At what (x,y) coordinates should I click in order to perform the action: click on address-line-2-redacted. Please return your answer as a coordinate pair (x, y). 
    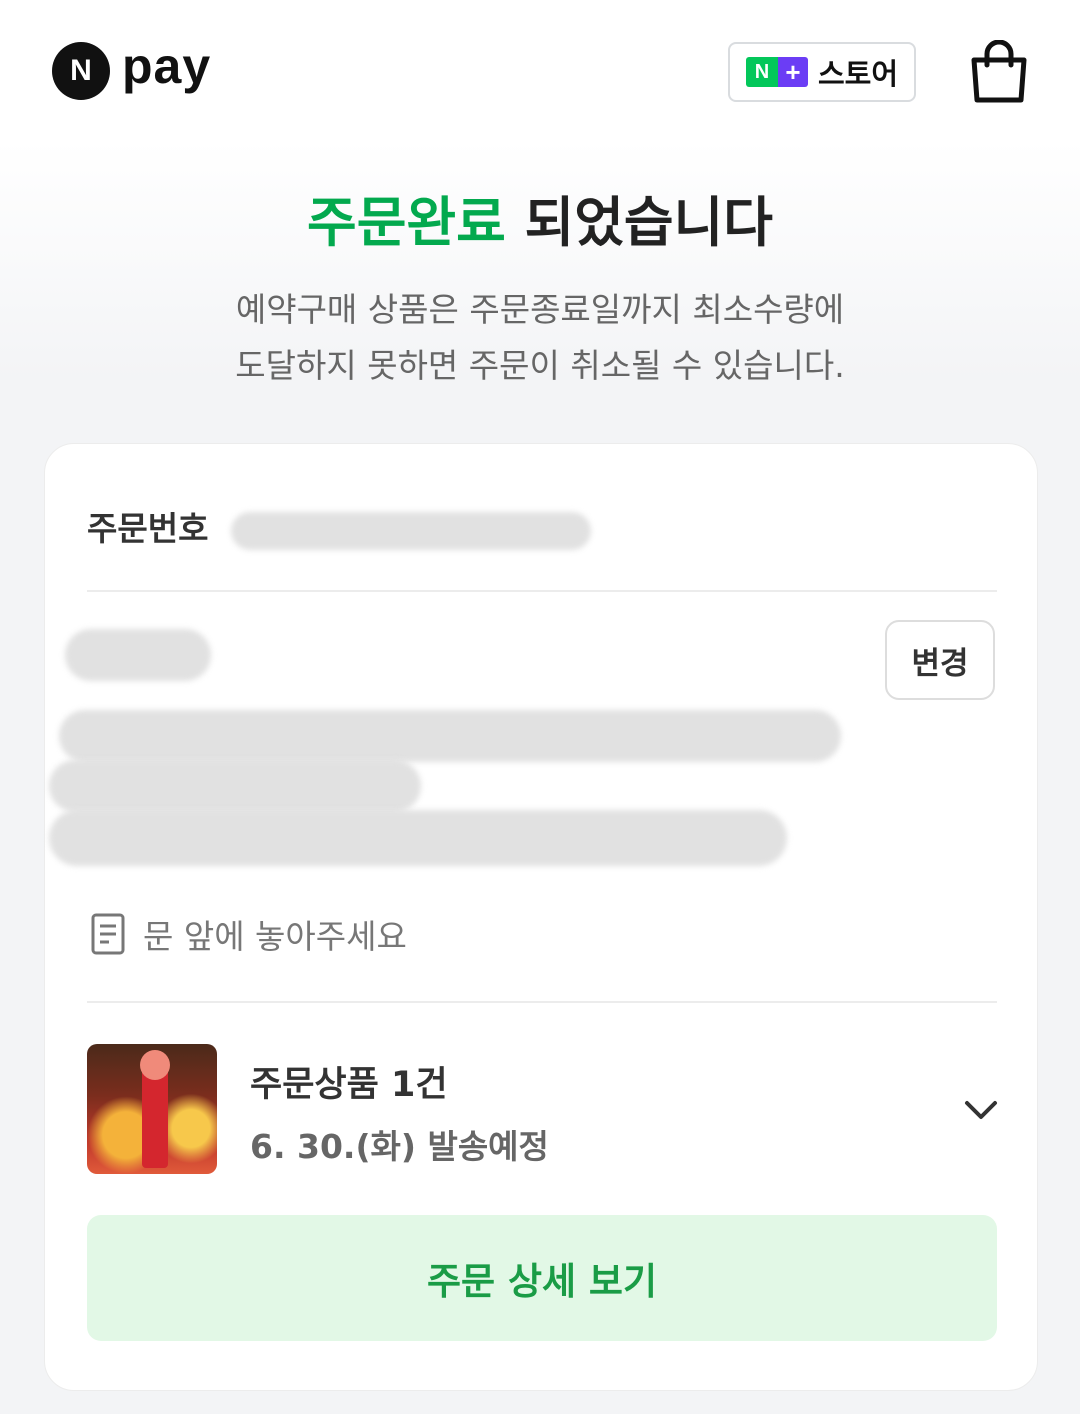
    Looking at the image, I should click on (235, 786).